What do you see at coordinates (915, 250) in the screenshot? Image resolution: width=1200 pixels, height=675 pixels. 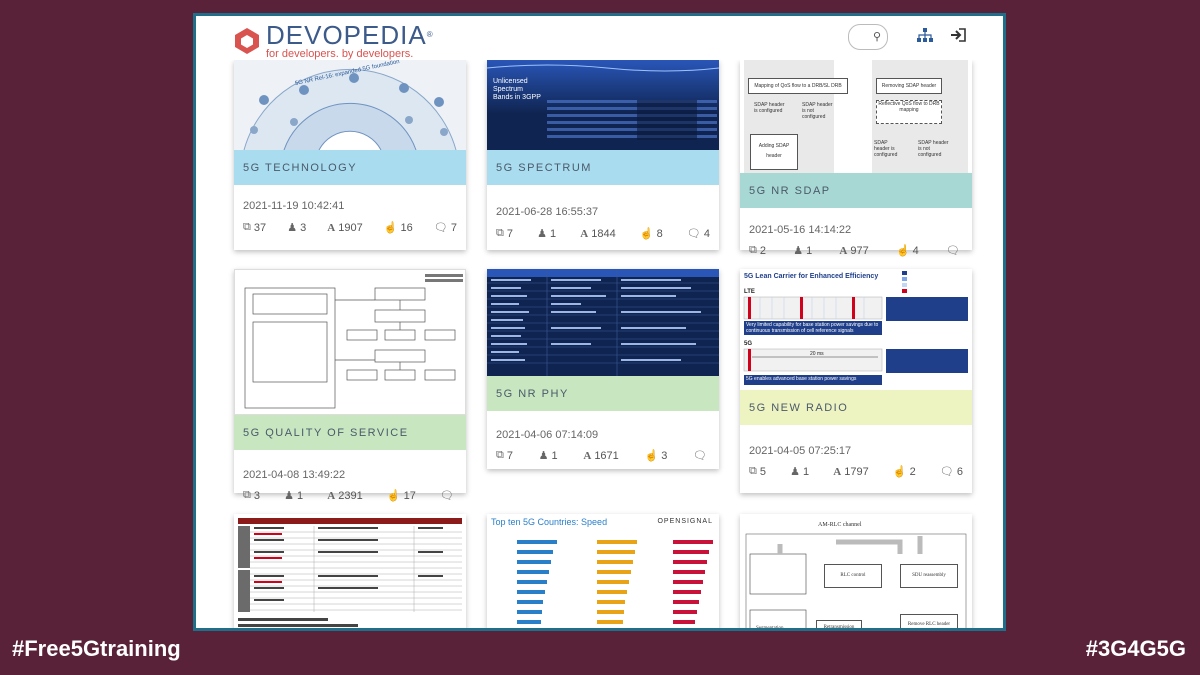 I see `likes-count: 4` at bounding box center [915, 250].